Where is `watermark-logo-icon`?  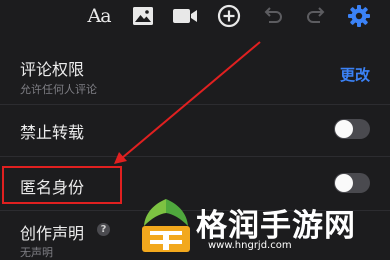 watermark-logo-icon is located at coordinates (166, 225).